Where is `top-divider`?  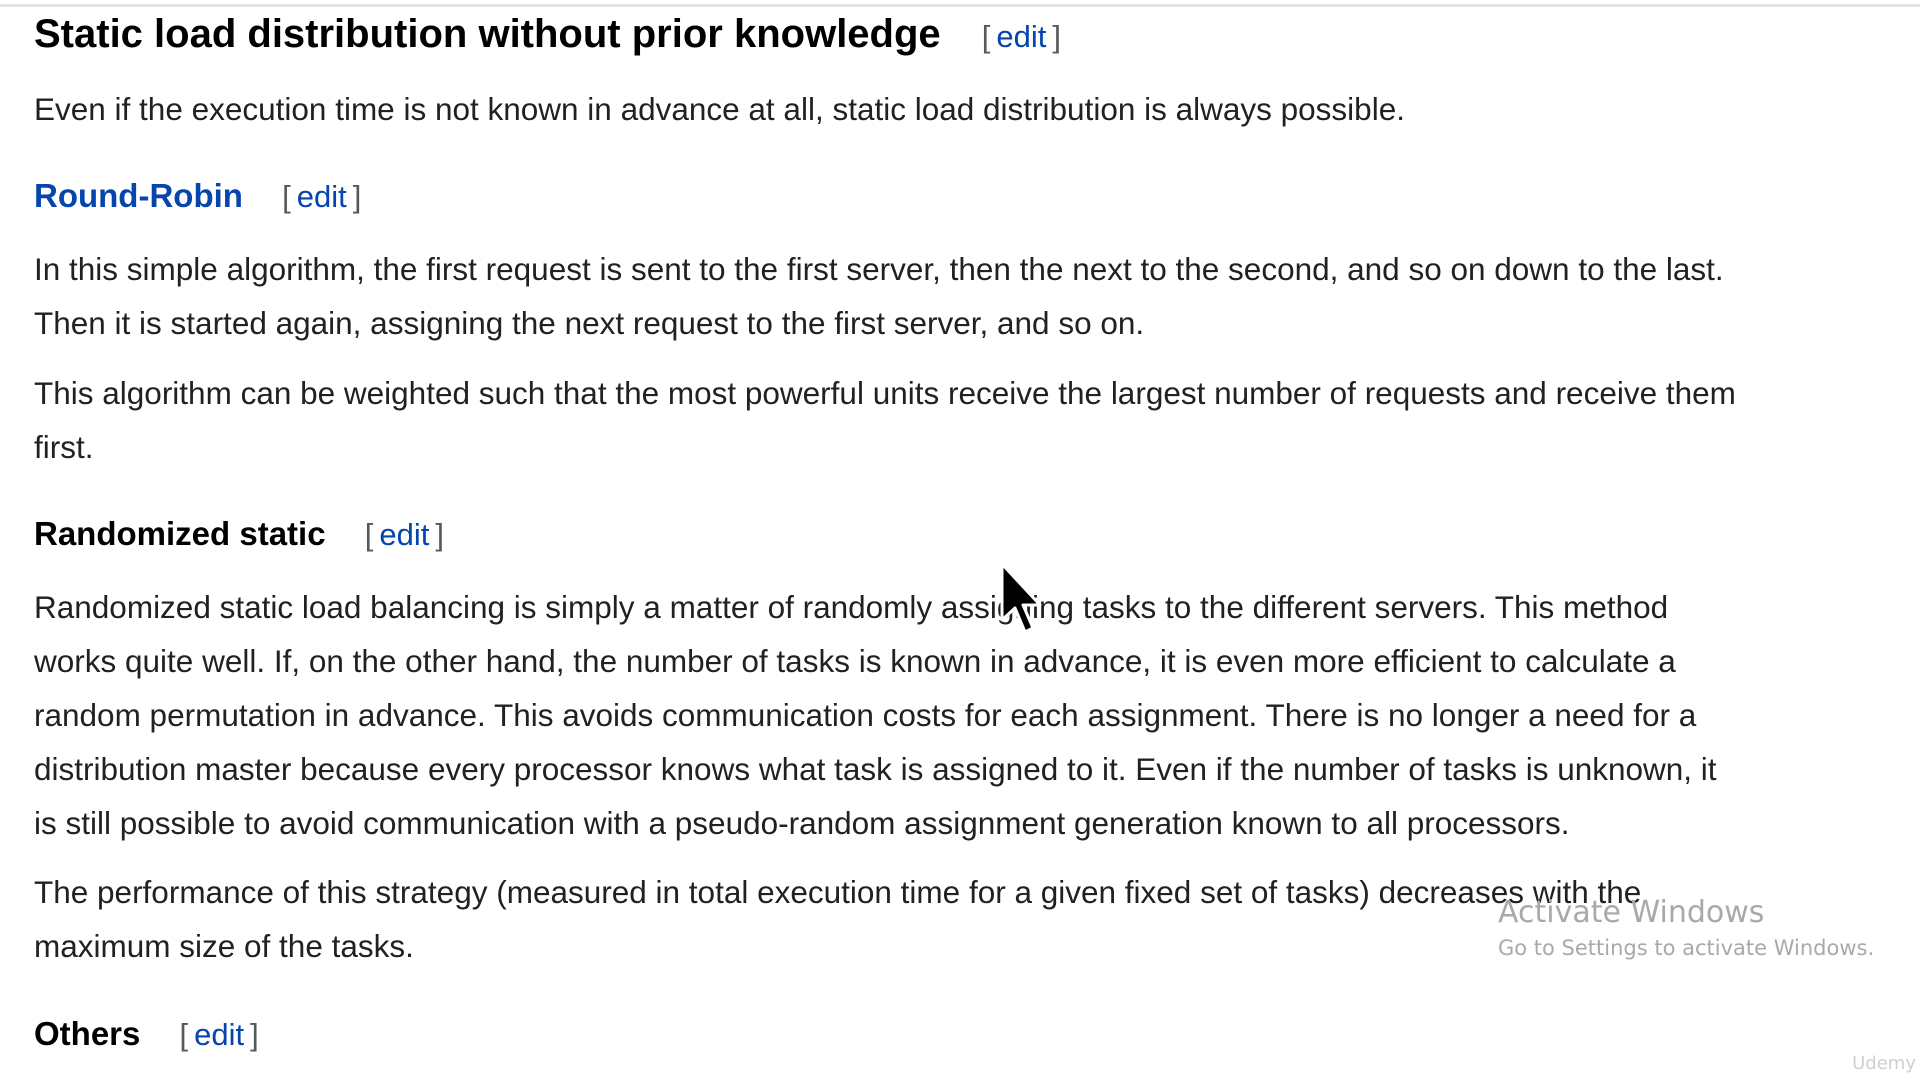 top-divider is located at coordinates (960, 5).